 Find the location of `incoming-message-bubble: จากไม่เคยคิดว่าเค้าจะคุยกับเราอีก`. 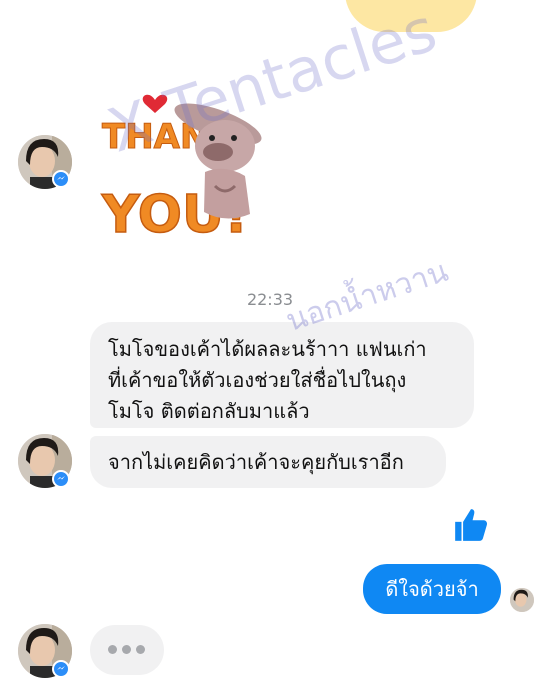

incoming-message-bubble: จากไม่เคยคิดว่าเค้าจะคุยกับเราอีก is located at coordinates (268, 462).